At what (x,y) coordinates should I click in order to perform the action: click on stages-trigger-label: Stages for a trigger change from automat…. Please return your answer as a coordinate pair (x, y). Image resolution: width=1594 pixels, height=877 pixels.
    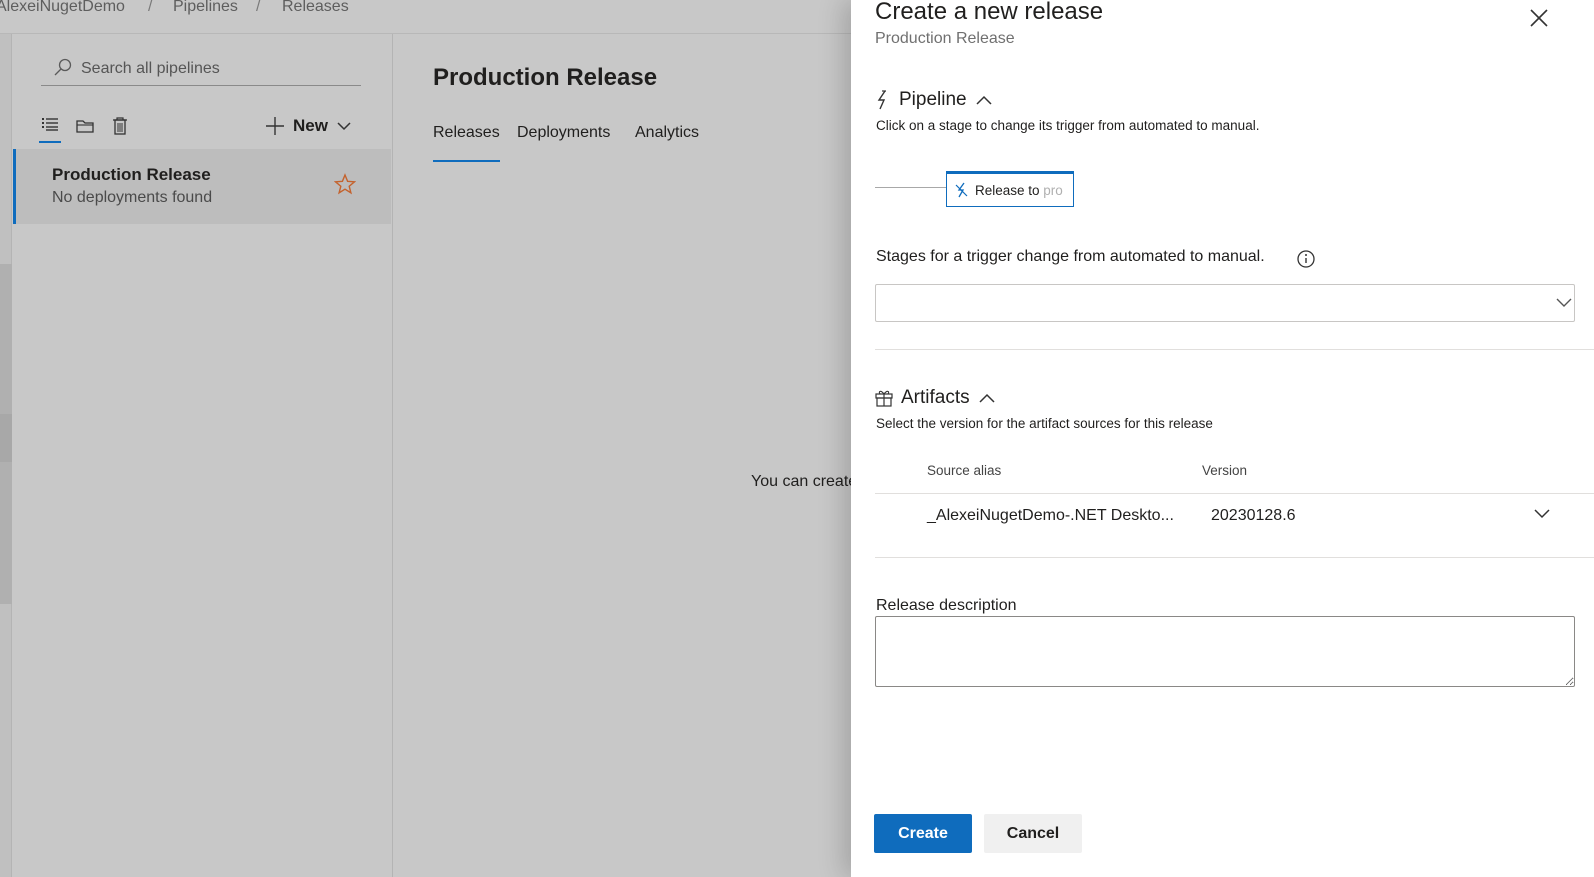
    Looking at the image, I should click on (1070, 256).